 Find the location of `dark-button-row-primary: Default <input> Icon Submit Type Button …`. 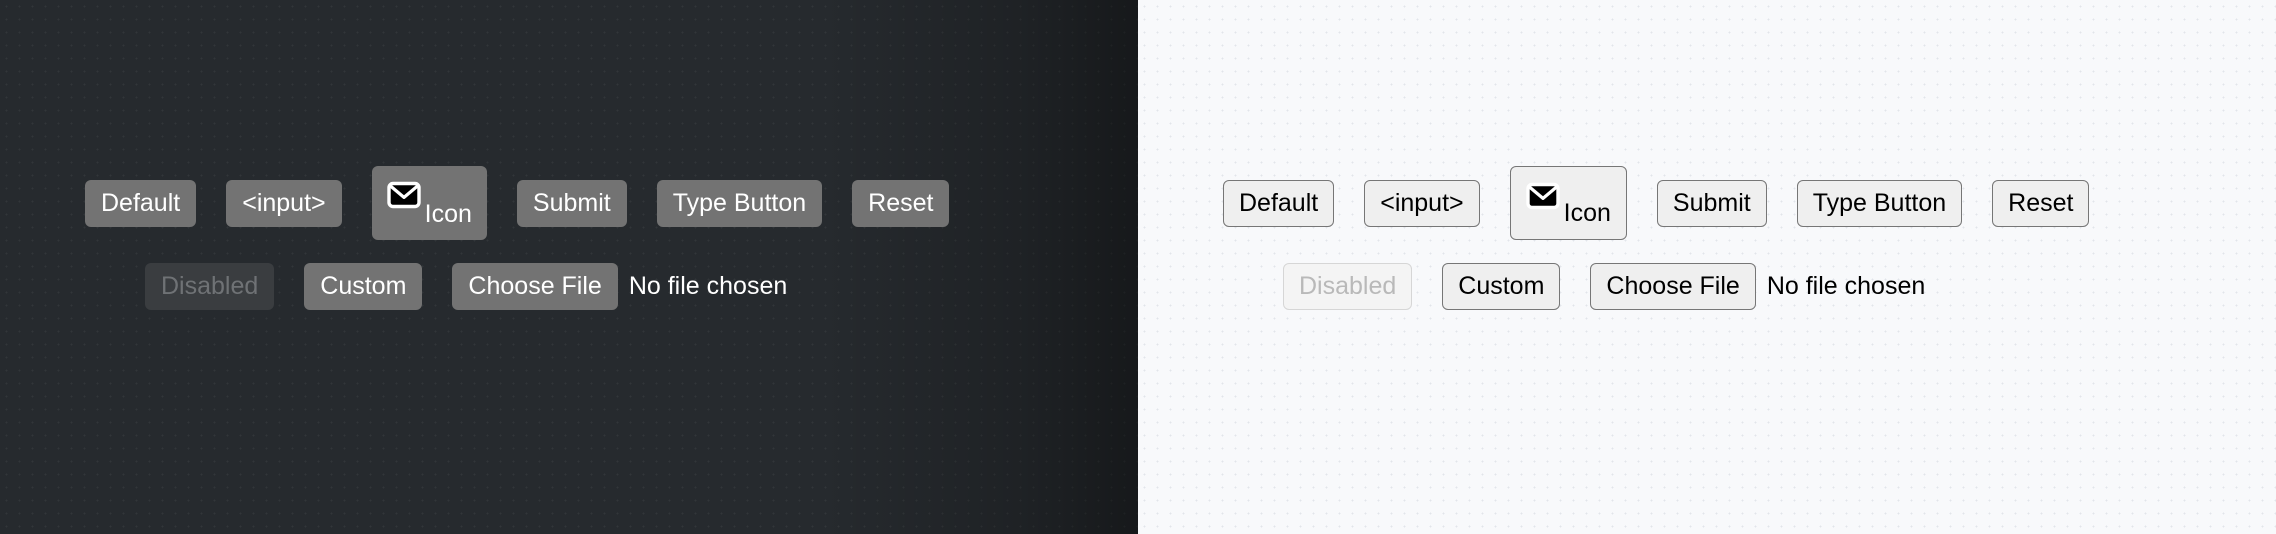

dark-button-row-primary: Default <input> Icon Submit Type Button … is located at coordinates (569, 203).